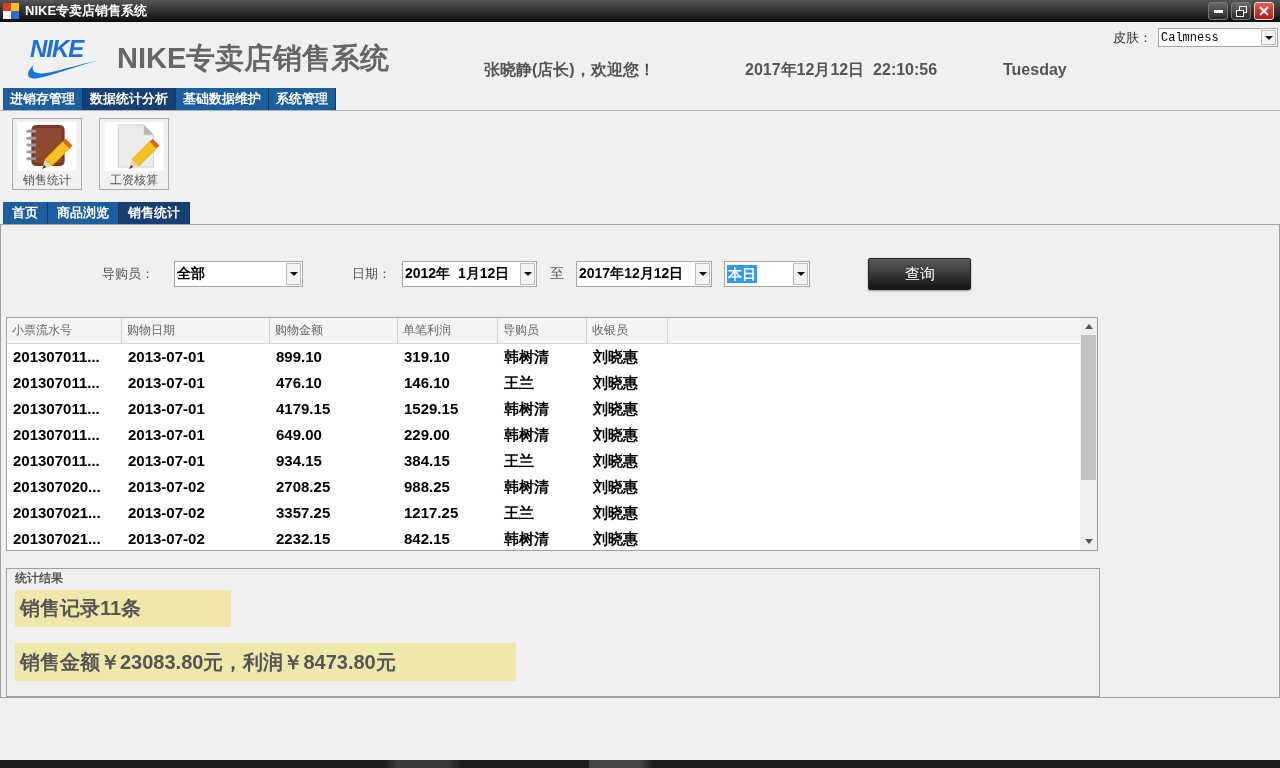 The height and width of the screenshot is (768, 1280). What do you see at coordinates (644, 274) in the screenshot?
I see `date-picker: 2017年12月12日` at bounding box center [644, 274].